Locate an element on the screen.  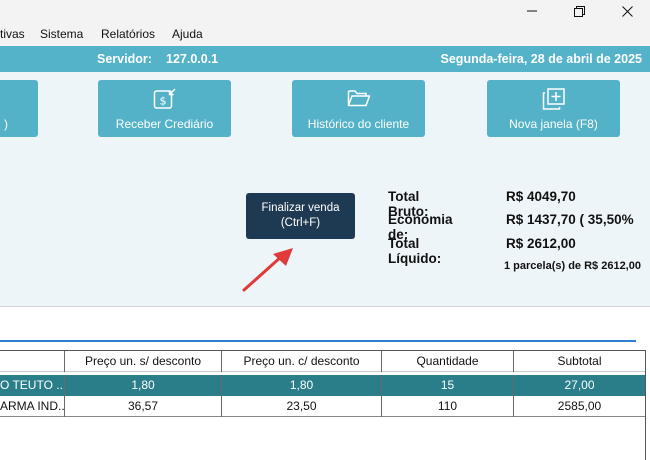
minimize-button is located at coordinates (532, 11).